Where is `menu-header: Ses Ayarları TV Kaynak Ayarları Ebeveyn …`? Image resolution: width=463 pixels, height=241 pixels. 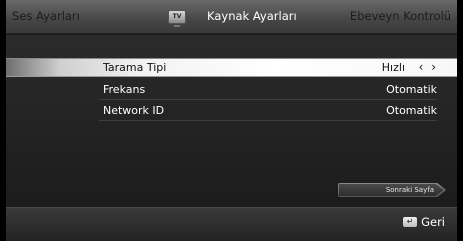 menu-header: Ses Ayarları TV Kaynak Ayarları Ebeveyn … is located at coordinates (231, 17).